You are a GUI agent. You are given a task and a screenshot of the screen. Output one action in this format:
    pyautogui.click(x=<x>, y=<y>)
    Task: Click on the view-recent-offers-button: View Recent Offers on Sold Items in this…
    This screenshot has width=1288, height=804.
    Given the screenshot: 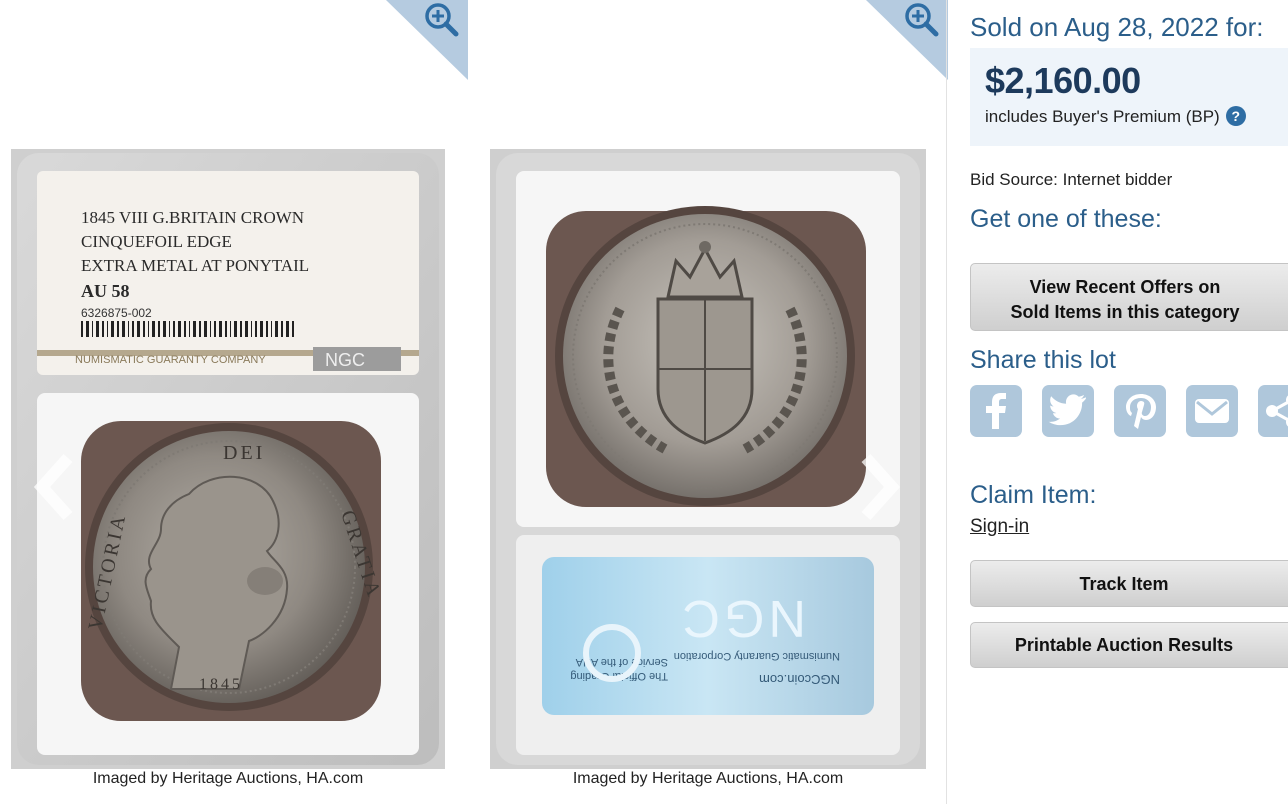 What is the action you would take?
    pyautogui.click(x=1129, y=297)
    